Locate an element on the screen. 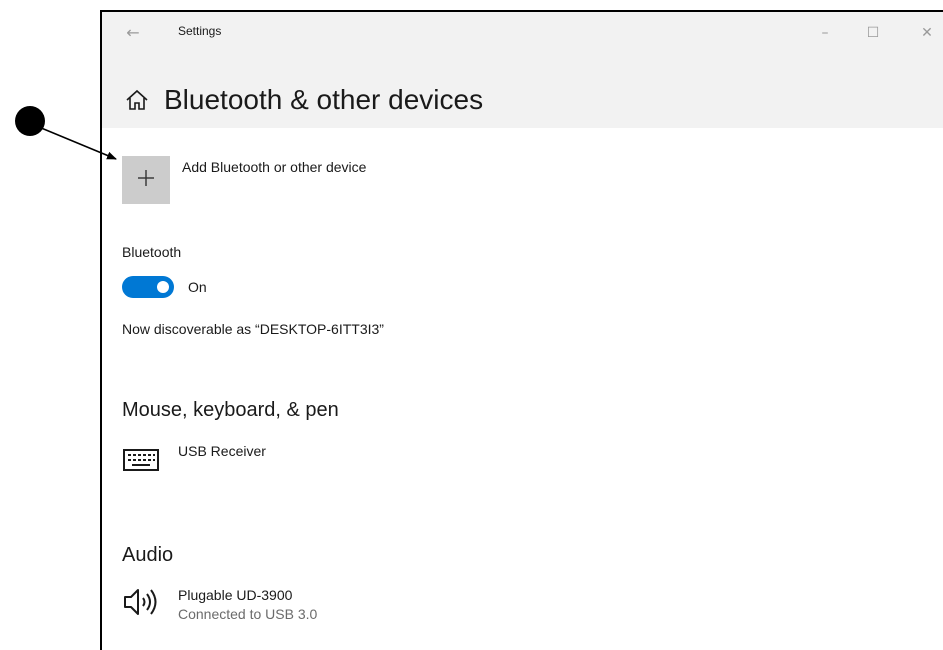 This screenshot has width=943, height=650. device-status: Connected to USB 3.0 is located at coordinates (248, 614).